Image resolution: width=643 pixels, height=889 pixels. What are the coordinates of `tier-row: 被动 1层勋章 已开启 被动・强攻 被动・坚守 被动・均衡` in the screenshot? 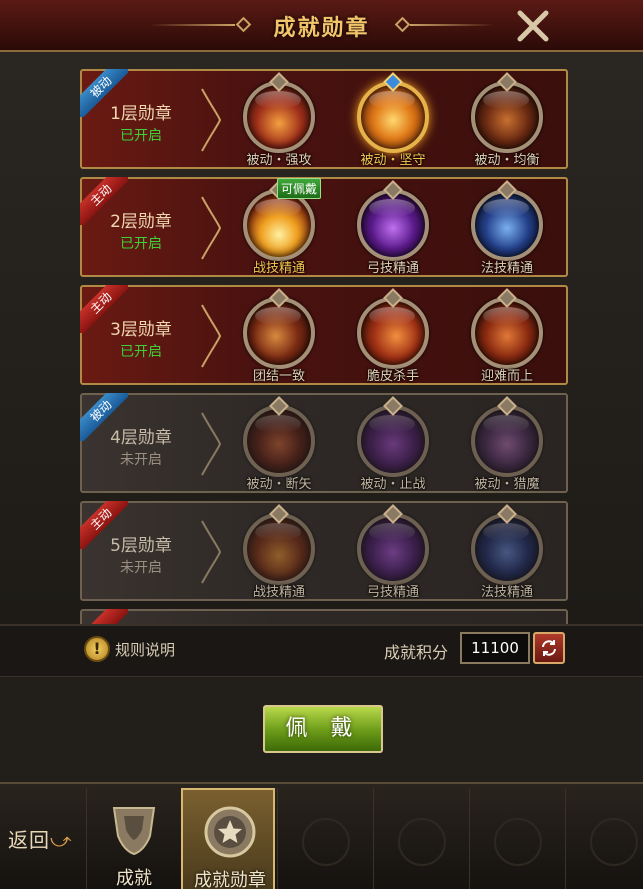 It's located at (324, 119).